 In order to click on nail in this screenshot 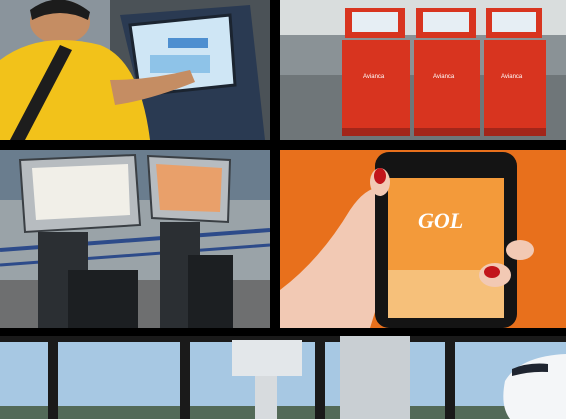, I will do `click(380, 176)`.